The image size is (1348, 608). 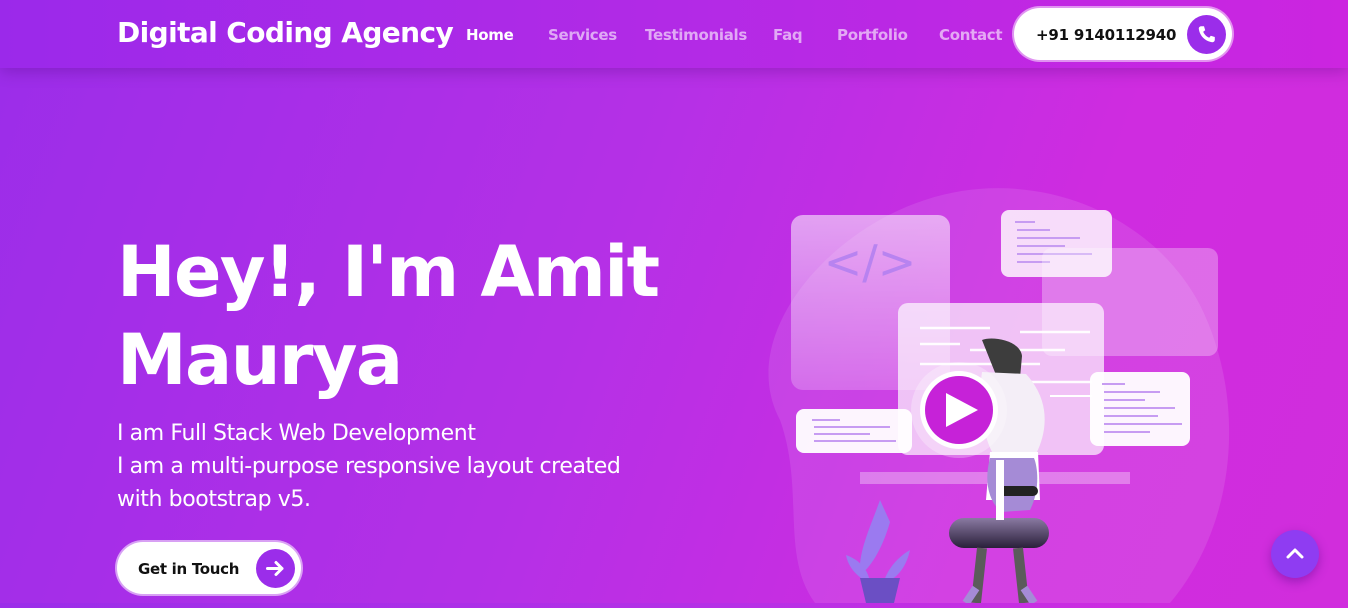 I want to click on hero-title: Hey!, I'm Amit Maurya, so click(x=407, y=316).